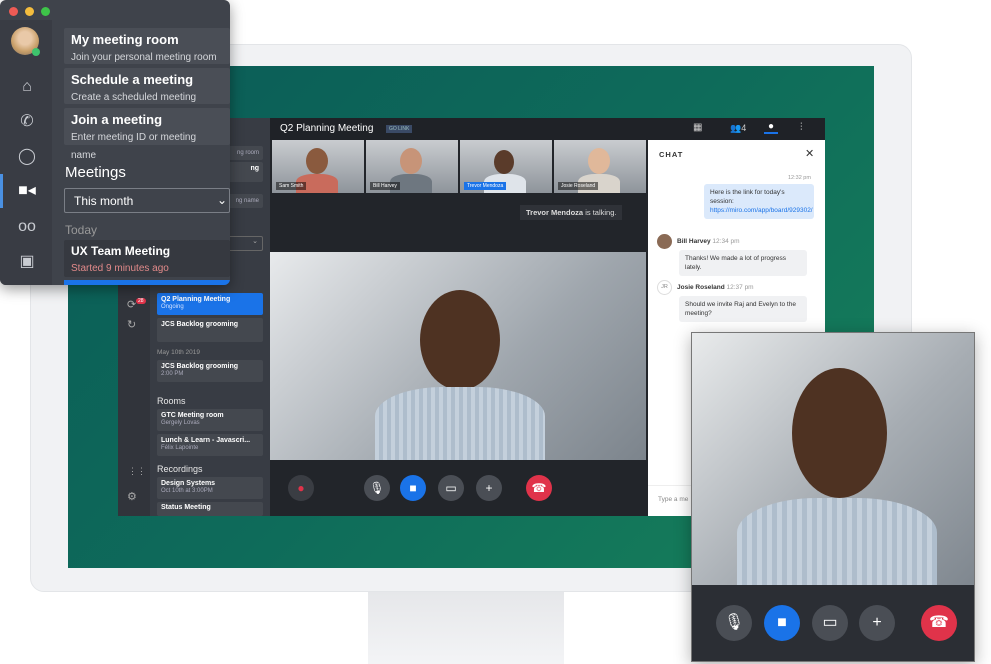  What do you see at coordinates (600, 212) in the screenshot?
I see `talking-text: is talking.` at bounding box center [600, 212].